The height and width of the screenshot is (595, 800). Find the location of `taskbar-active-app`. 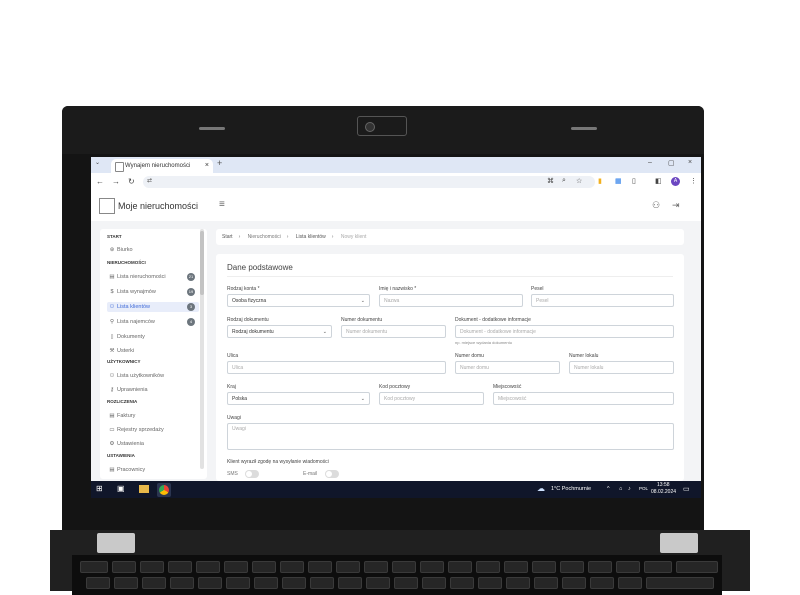

taskbar-active-app is located at coordinates (164, 490).